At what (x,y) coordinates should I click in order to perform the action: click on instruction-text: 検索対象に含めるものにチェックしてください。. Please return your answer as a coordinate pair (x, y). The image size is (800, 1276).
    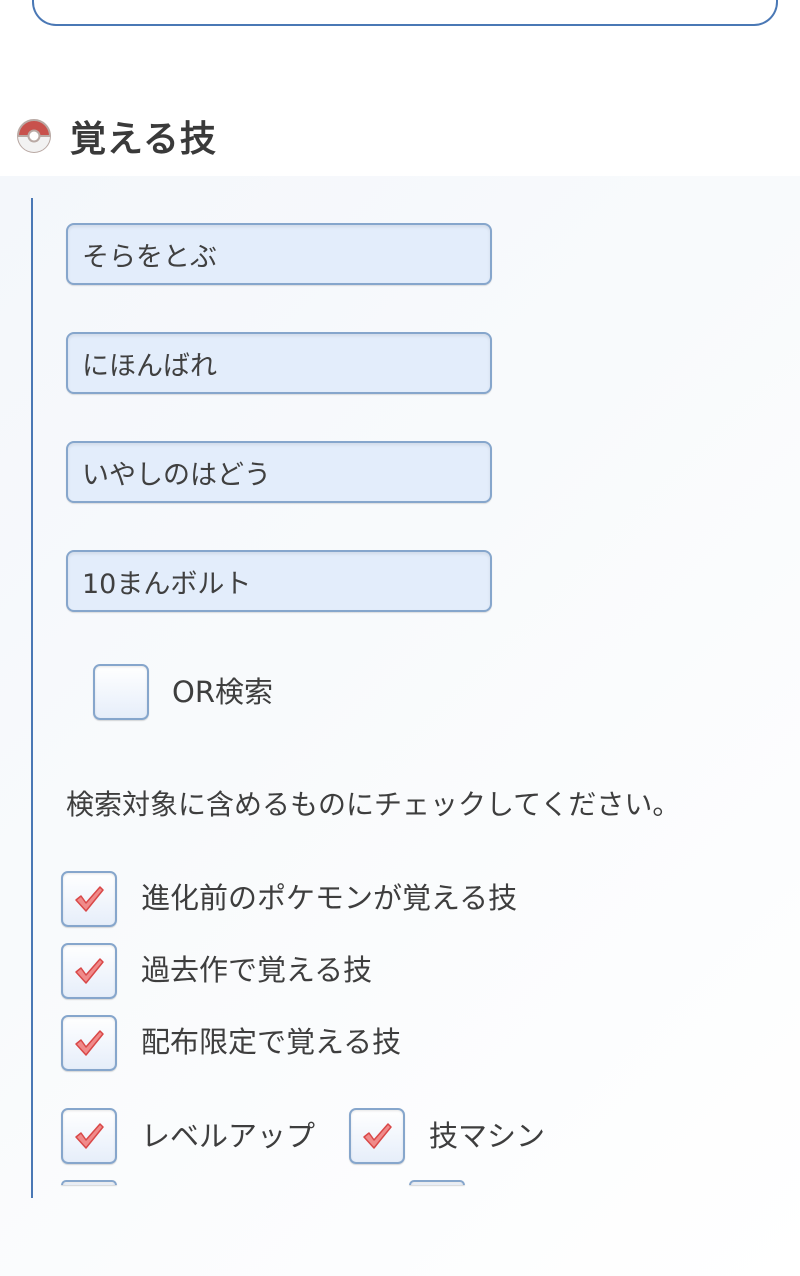
    Looking at the image, I should click on (373, 804).